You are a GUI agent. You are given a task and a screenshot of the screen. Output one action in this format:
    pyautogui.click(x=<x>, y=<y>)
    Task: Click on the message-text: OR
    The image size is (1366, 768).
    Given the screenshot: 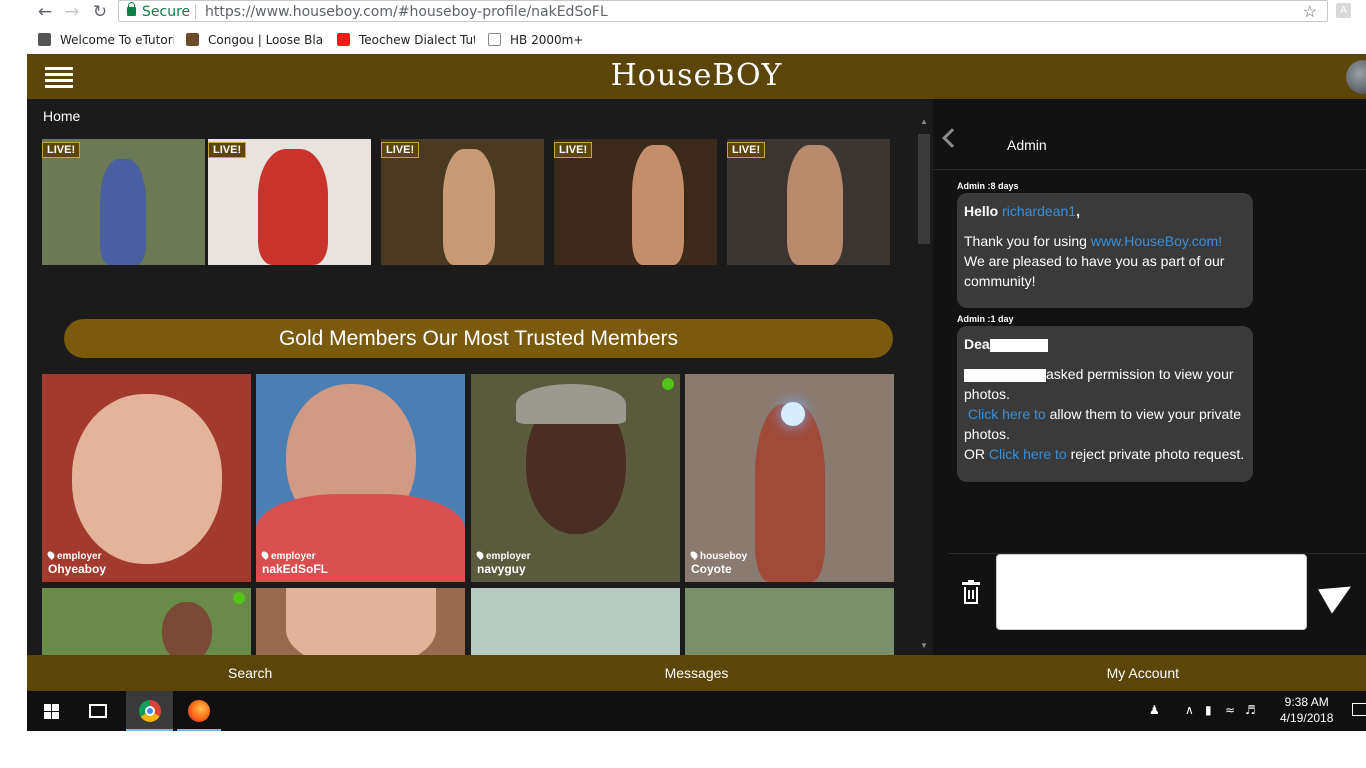 What is the action you would take?
    pyautogui.click(x=974, y=454)
    